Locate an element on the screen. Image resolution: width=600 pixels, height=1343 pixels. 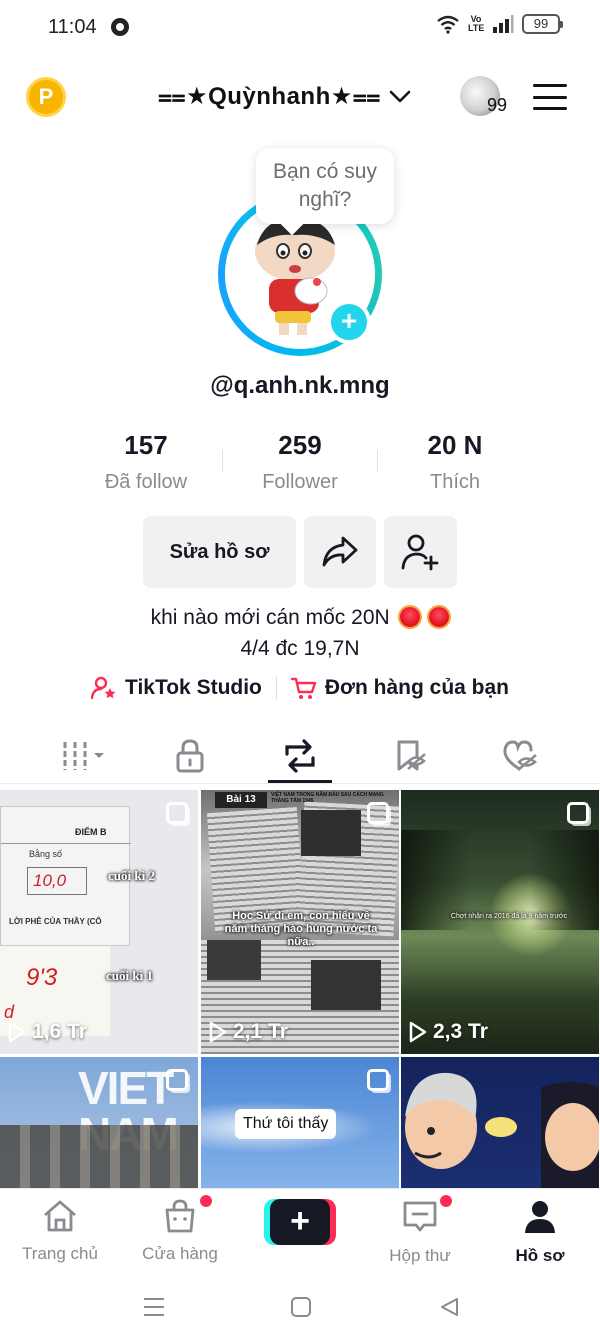
tile-text: 9'3 is located at coordinates (42, 977).